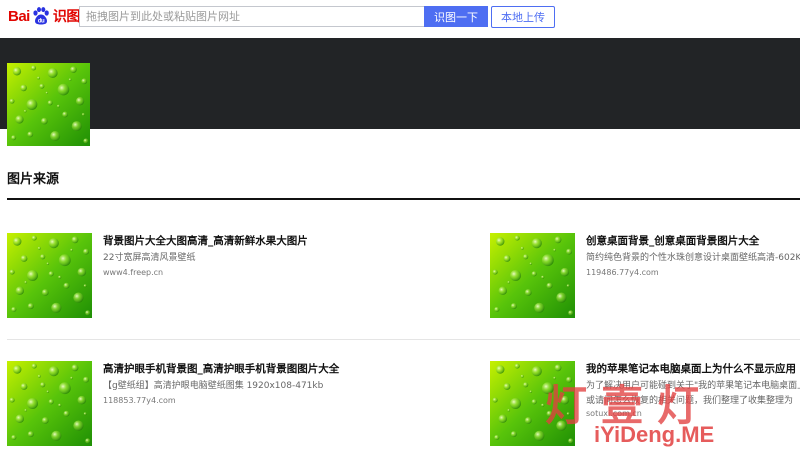 The width and height of the screenshot is (800, 450). What do you see at coordinates (48, 104) in the screenshot?
I see `query-image` at bounding box center [48, 104].